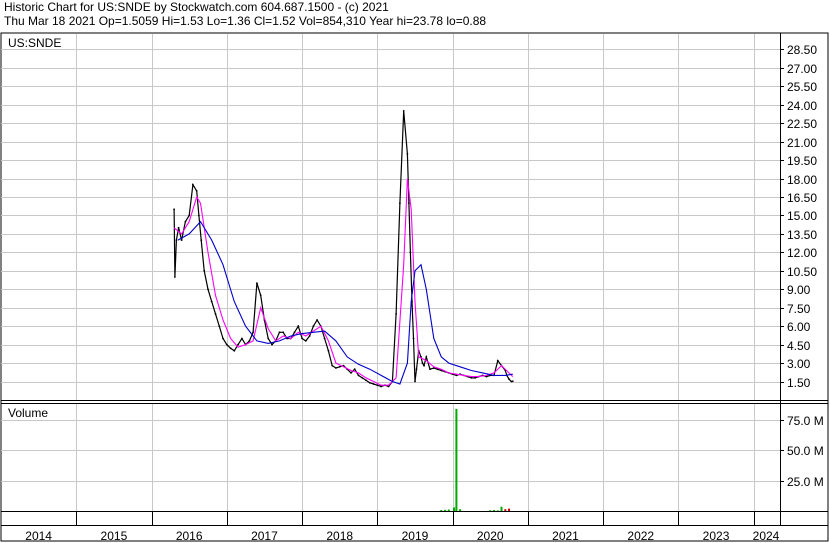 The height and width of the screenshot is (543, 830). I want to click on price-y-tick-label: 19.50, so click(802, 161).